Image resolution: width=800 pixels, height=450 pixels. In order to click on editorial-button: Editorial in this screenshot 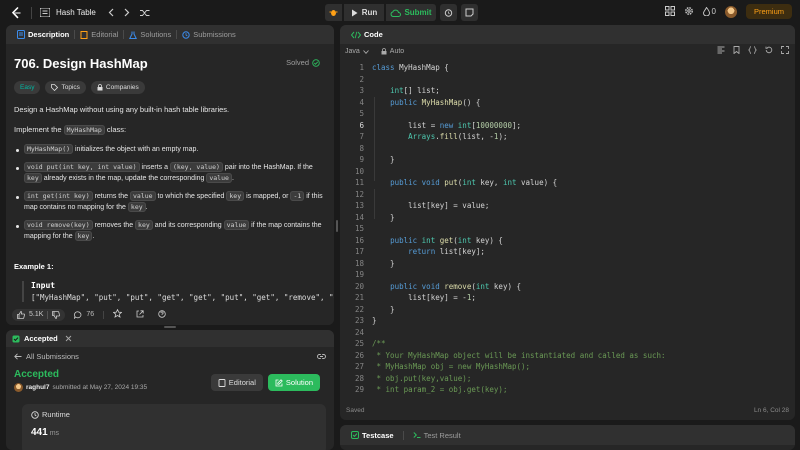, I will do `click(236, 382)`.